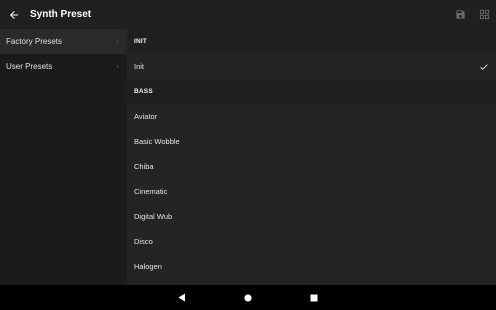 The height and width of the screenshot is (310, 496). I want to click on preset-item: Digital Wub, so click(311, 216).